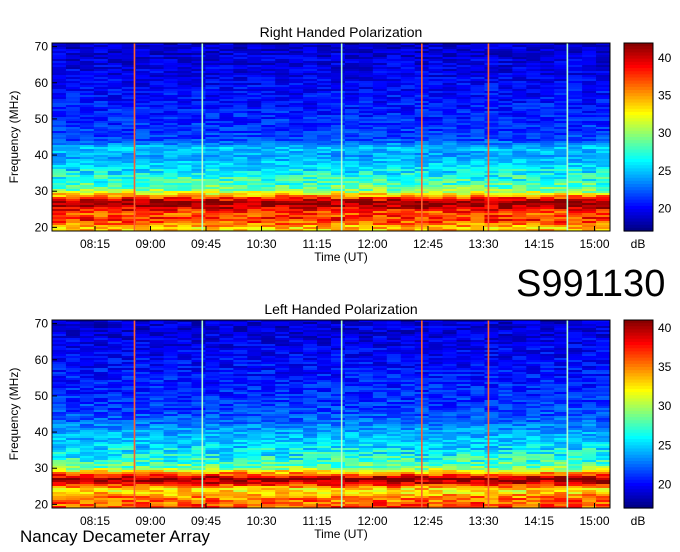  I want to click on colorbar-tick-label: 20, so click(665, 208).